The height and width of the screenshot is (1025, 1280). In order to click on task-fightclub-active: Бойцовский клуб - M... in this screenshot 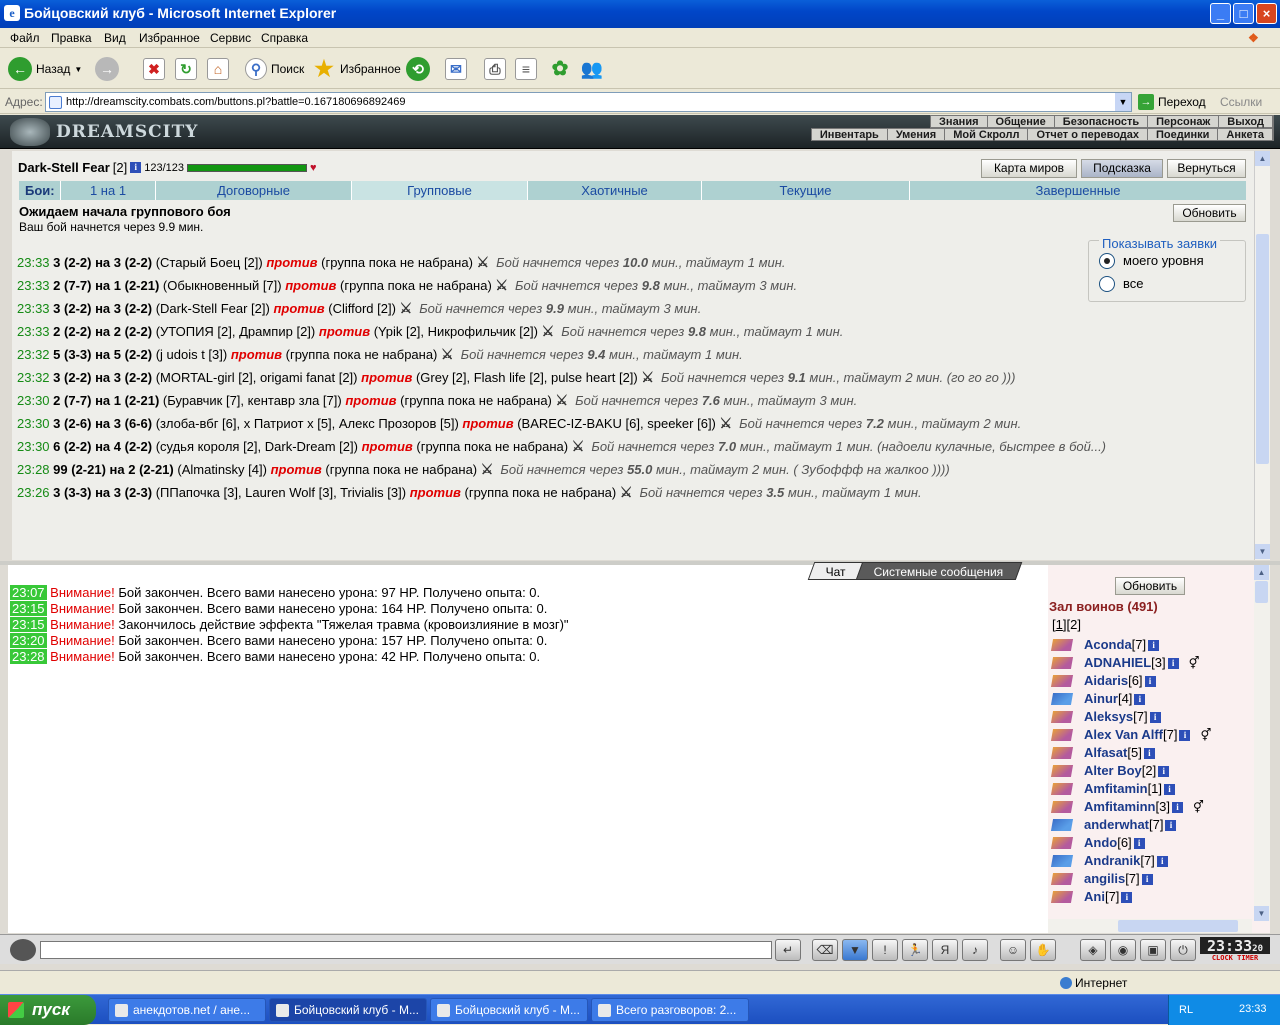, I will do `click(348, 1010)`.